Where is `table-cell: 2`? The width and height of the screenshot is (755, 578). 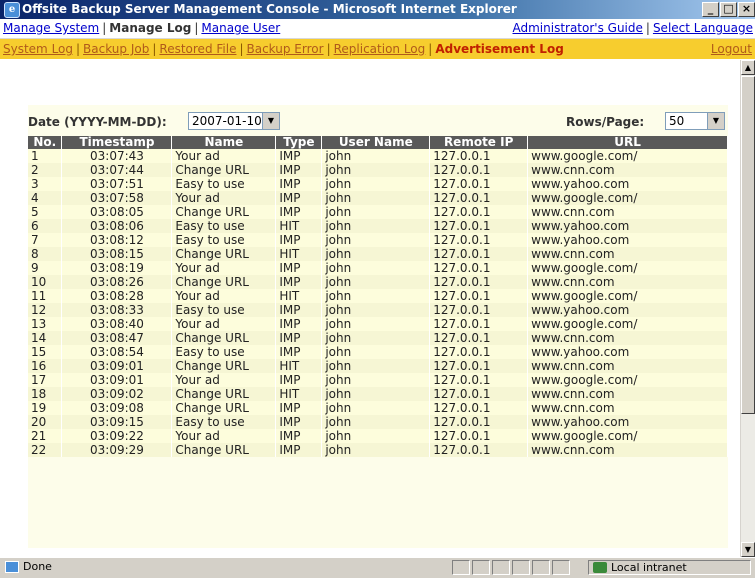
table-cell: 2 is located at coordinates (45, 170).